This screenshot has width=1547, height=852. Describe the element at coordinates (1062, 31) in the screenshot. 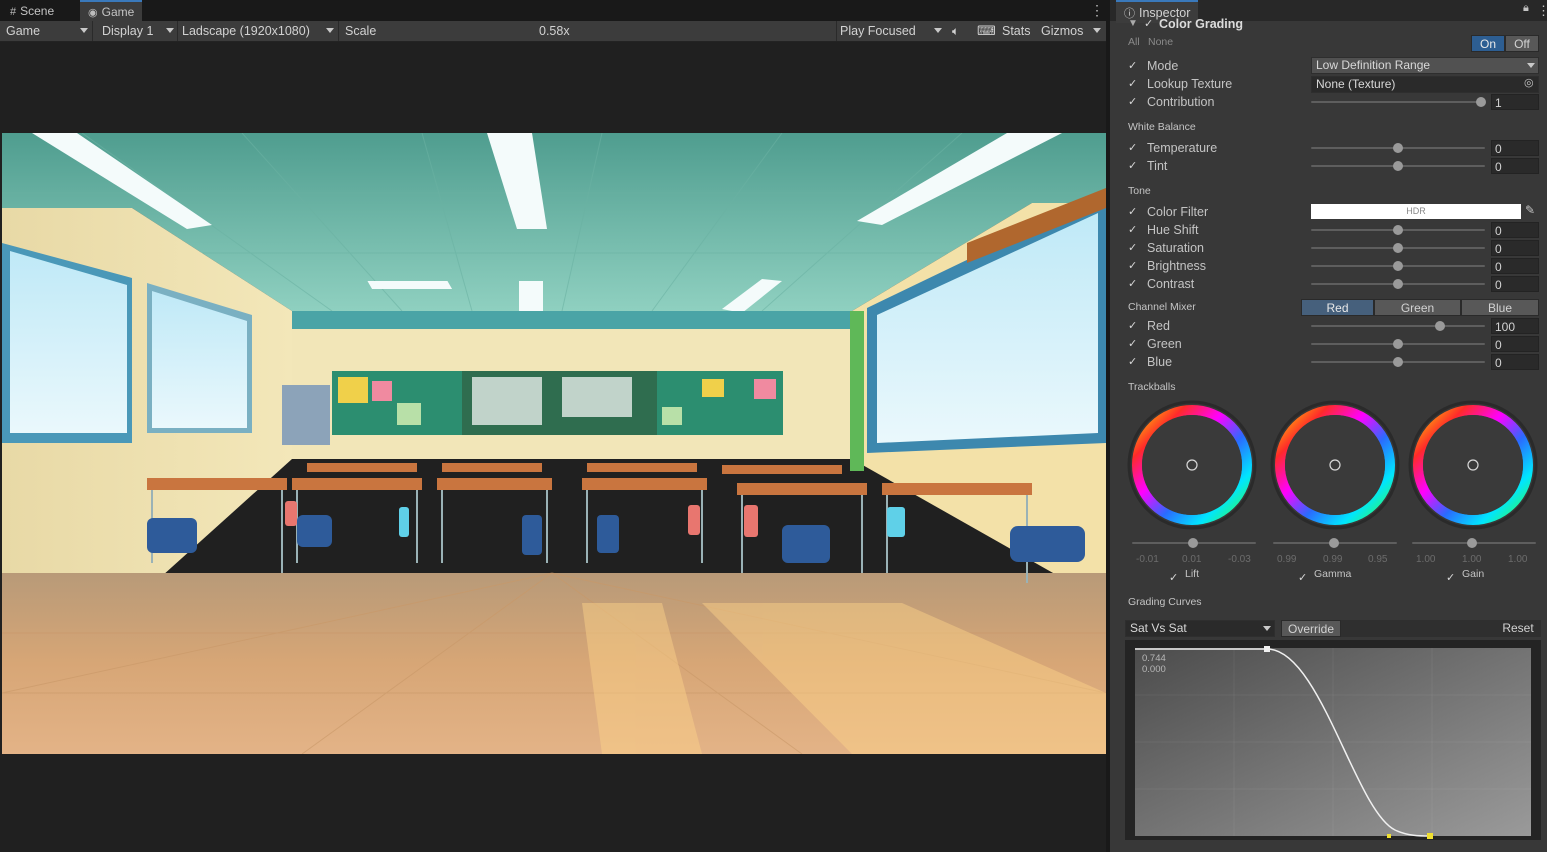

I see `gizmos-button: Gizmos` at that location.